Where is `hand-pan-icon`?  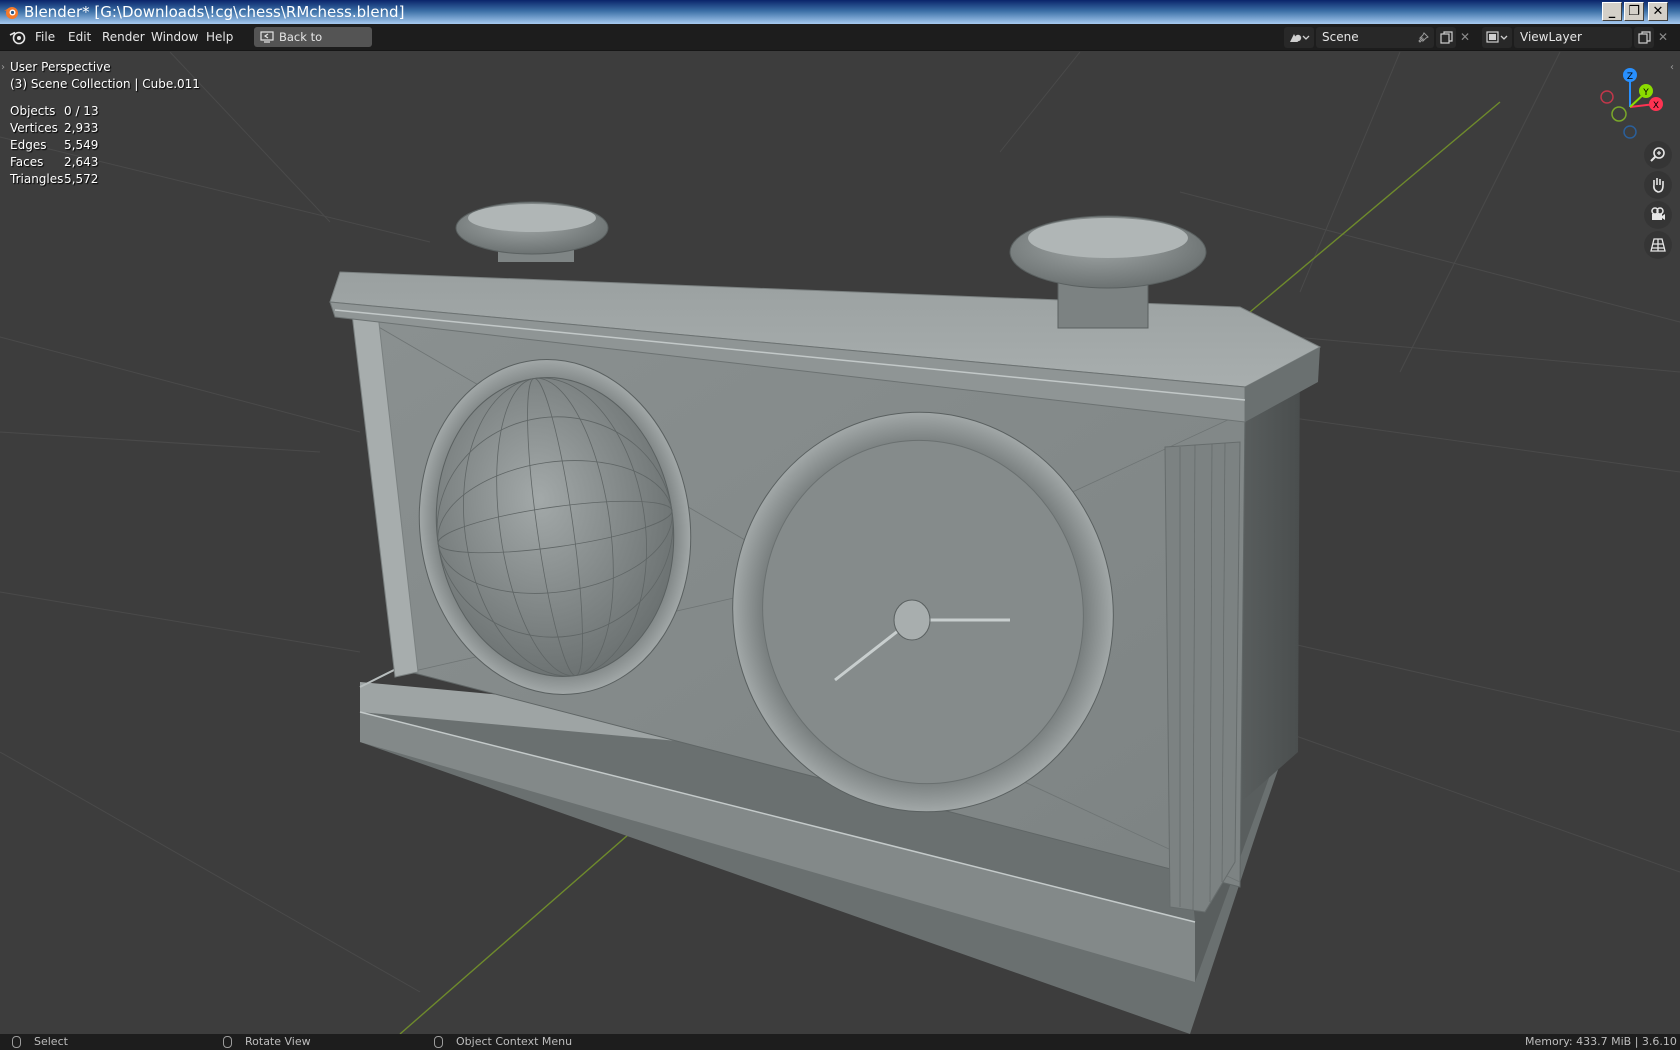 hand-pan-icon is located at coordinates (1658, 185).